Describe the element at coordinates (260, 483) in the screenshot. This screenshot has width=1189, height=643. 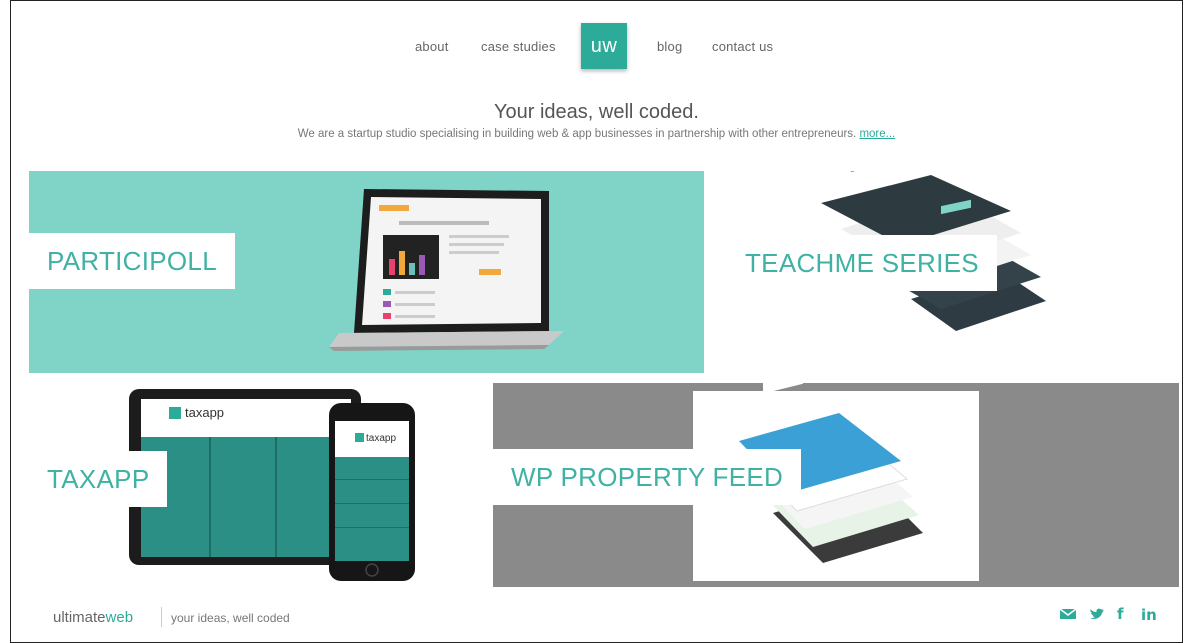
I see `taxapp-tile: taxapp taxapp TAXAPP` at that location.